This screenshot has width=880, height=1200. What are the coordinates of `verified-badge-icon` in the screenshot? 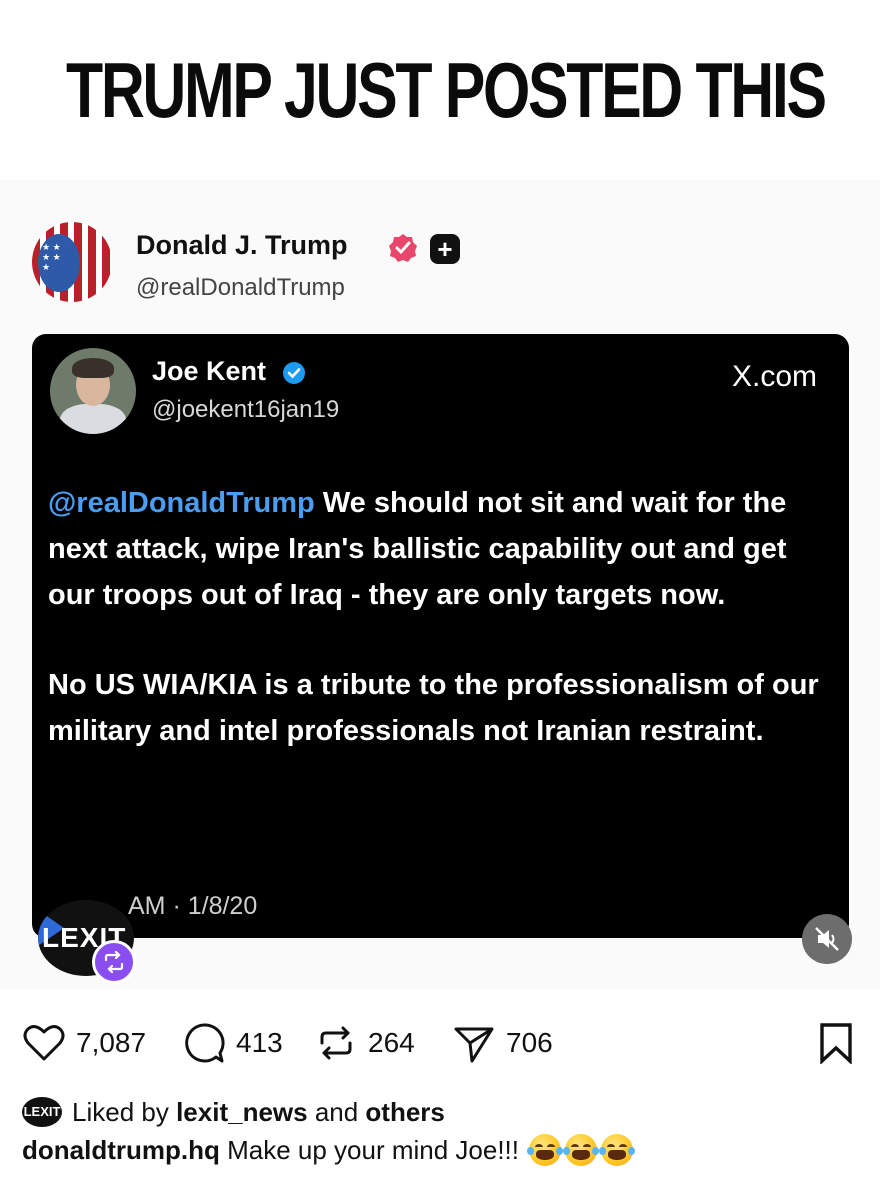 It's located at (403, 248).